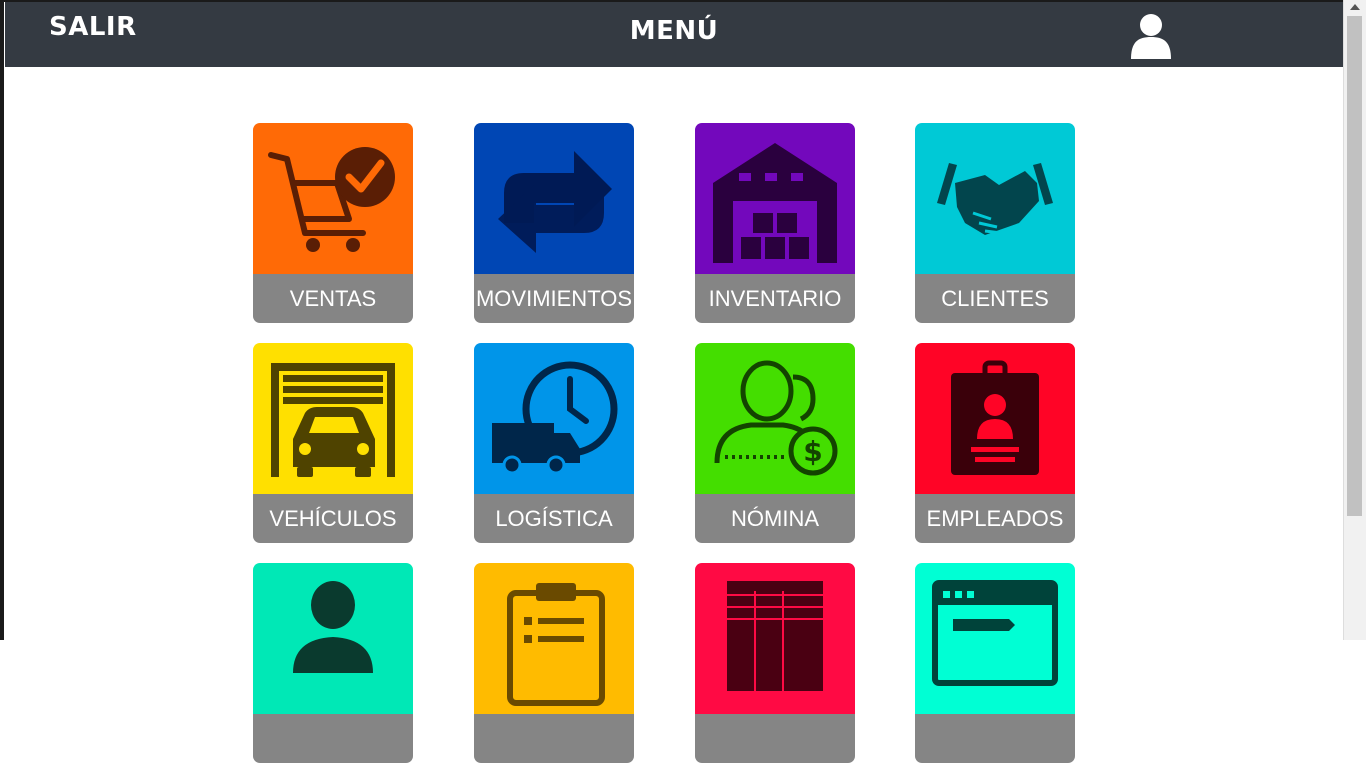 Image resolution: width=1366 pixels, height=763 pixels. I want to click on tile-clientes: CLIENTES, so click(995, 223).